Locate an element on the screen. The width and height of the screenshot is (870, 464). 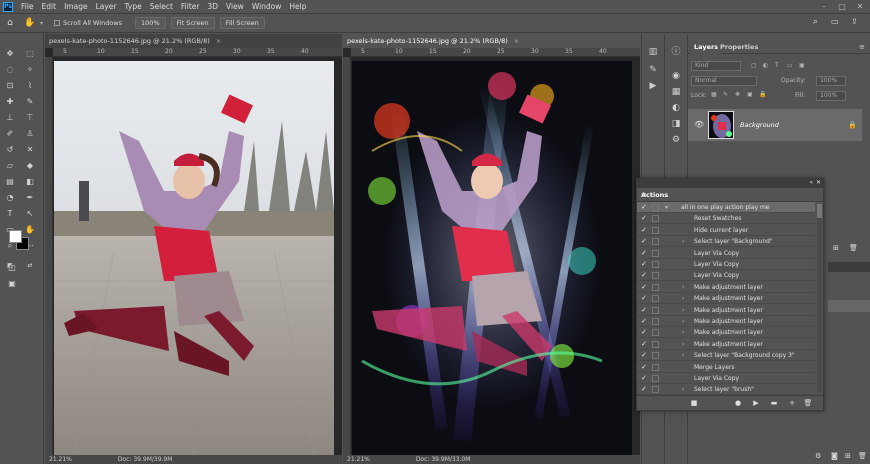
crop-tool-icon: ⊡ is located at coordinates (10, 86).